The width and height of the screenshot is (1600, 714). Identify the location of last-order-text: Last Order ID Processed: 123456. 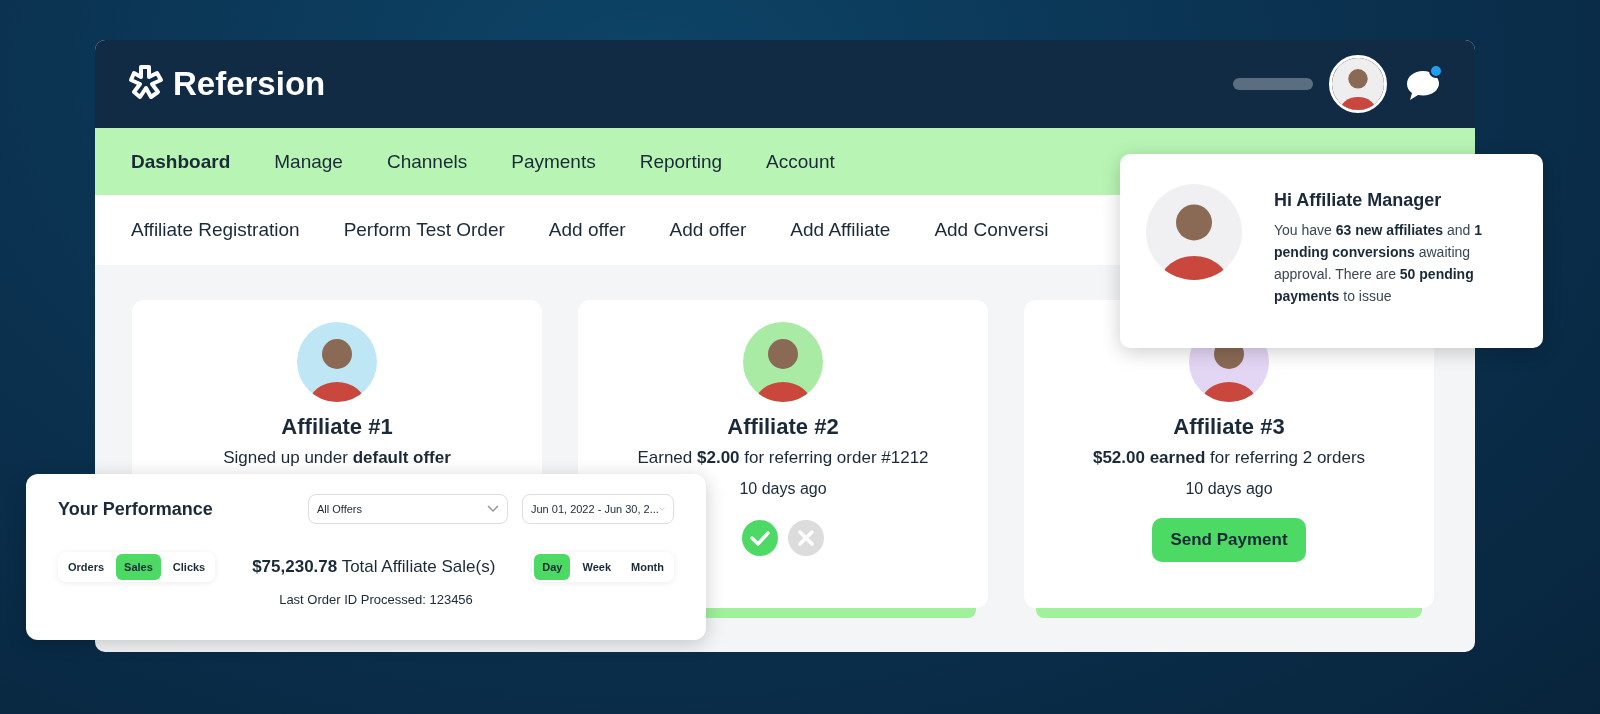
(376, 599).